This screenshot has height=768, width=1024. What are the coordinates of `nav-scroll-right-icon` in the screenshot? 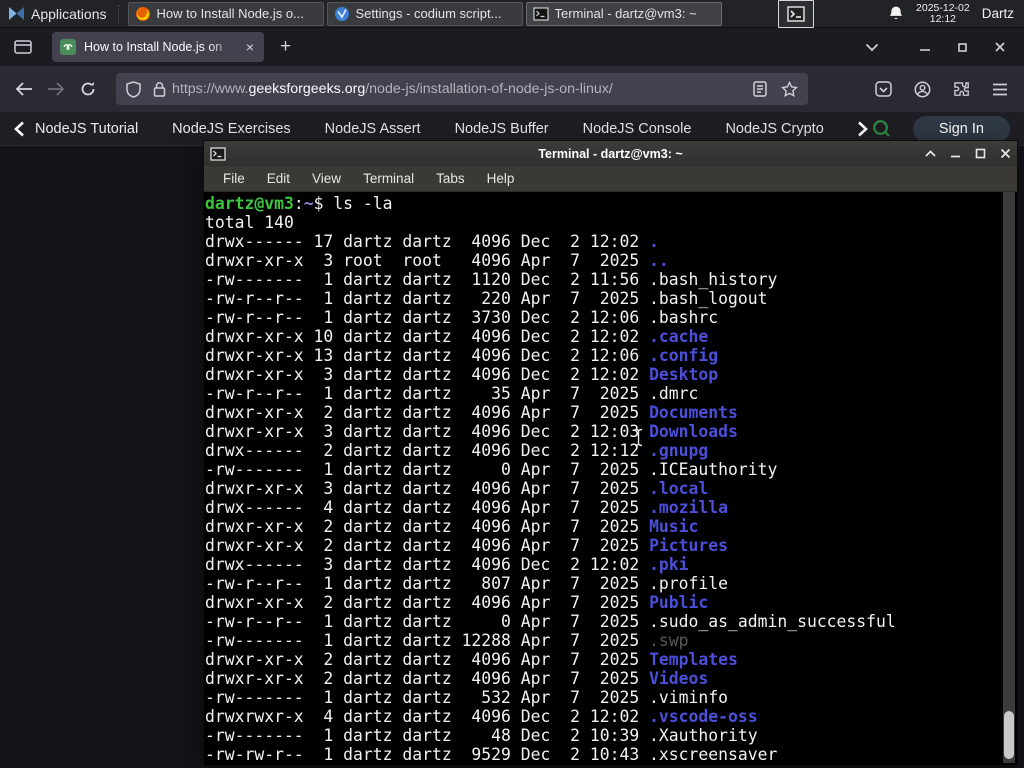 It's located at (862, 129).